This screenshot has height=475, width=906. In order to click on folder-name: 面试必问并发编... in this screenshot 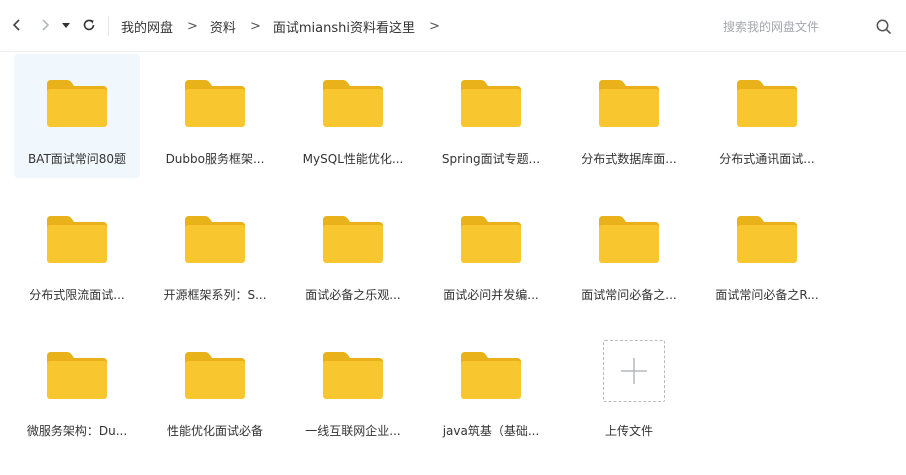, I will do `click(491, 295)`.